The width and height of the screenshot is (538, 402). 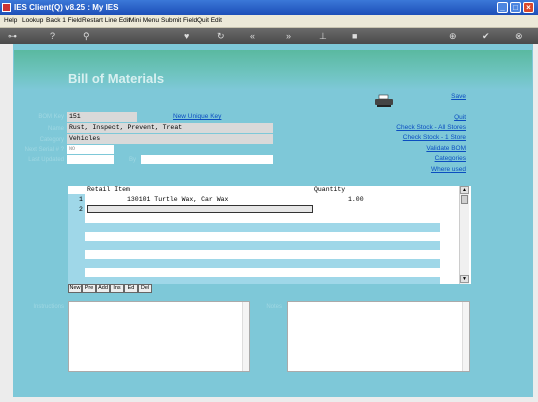 What do you see at coordinates (378, 336) in the screenshot?
I see `notes-textarea` at bounding box center [378, 336].